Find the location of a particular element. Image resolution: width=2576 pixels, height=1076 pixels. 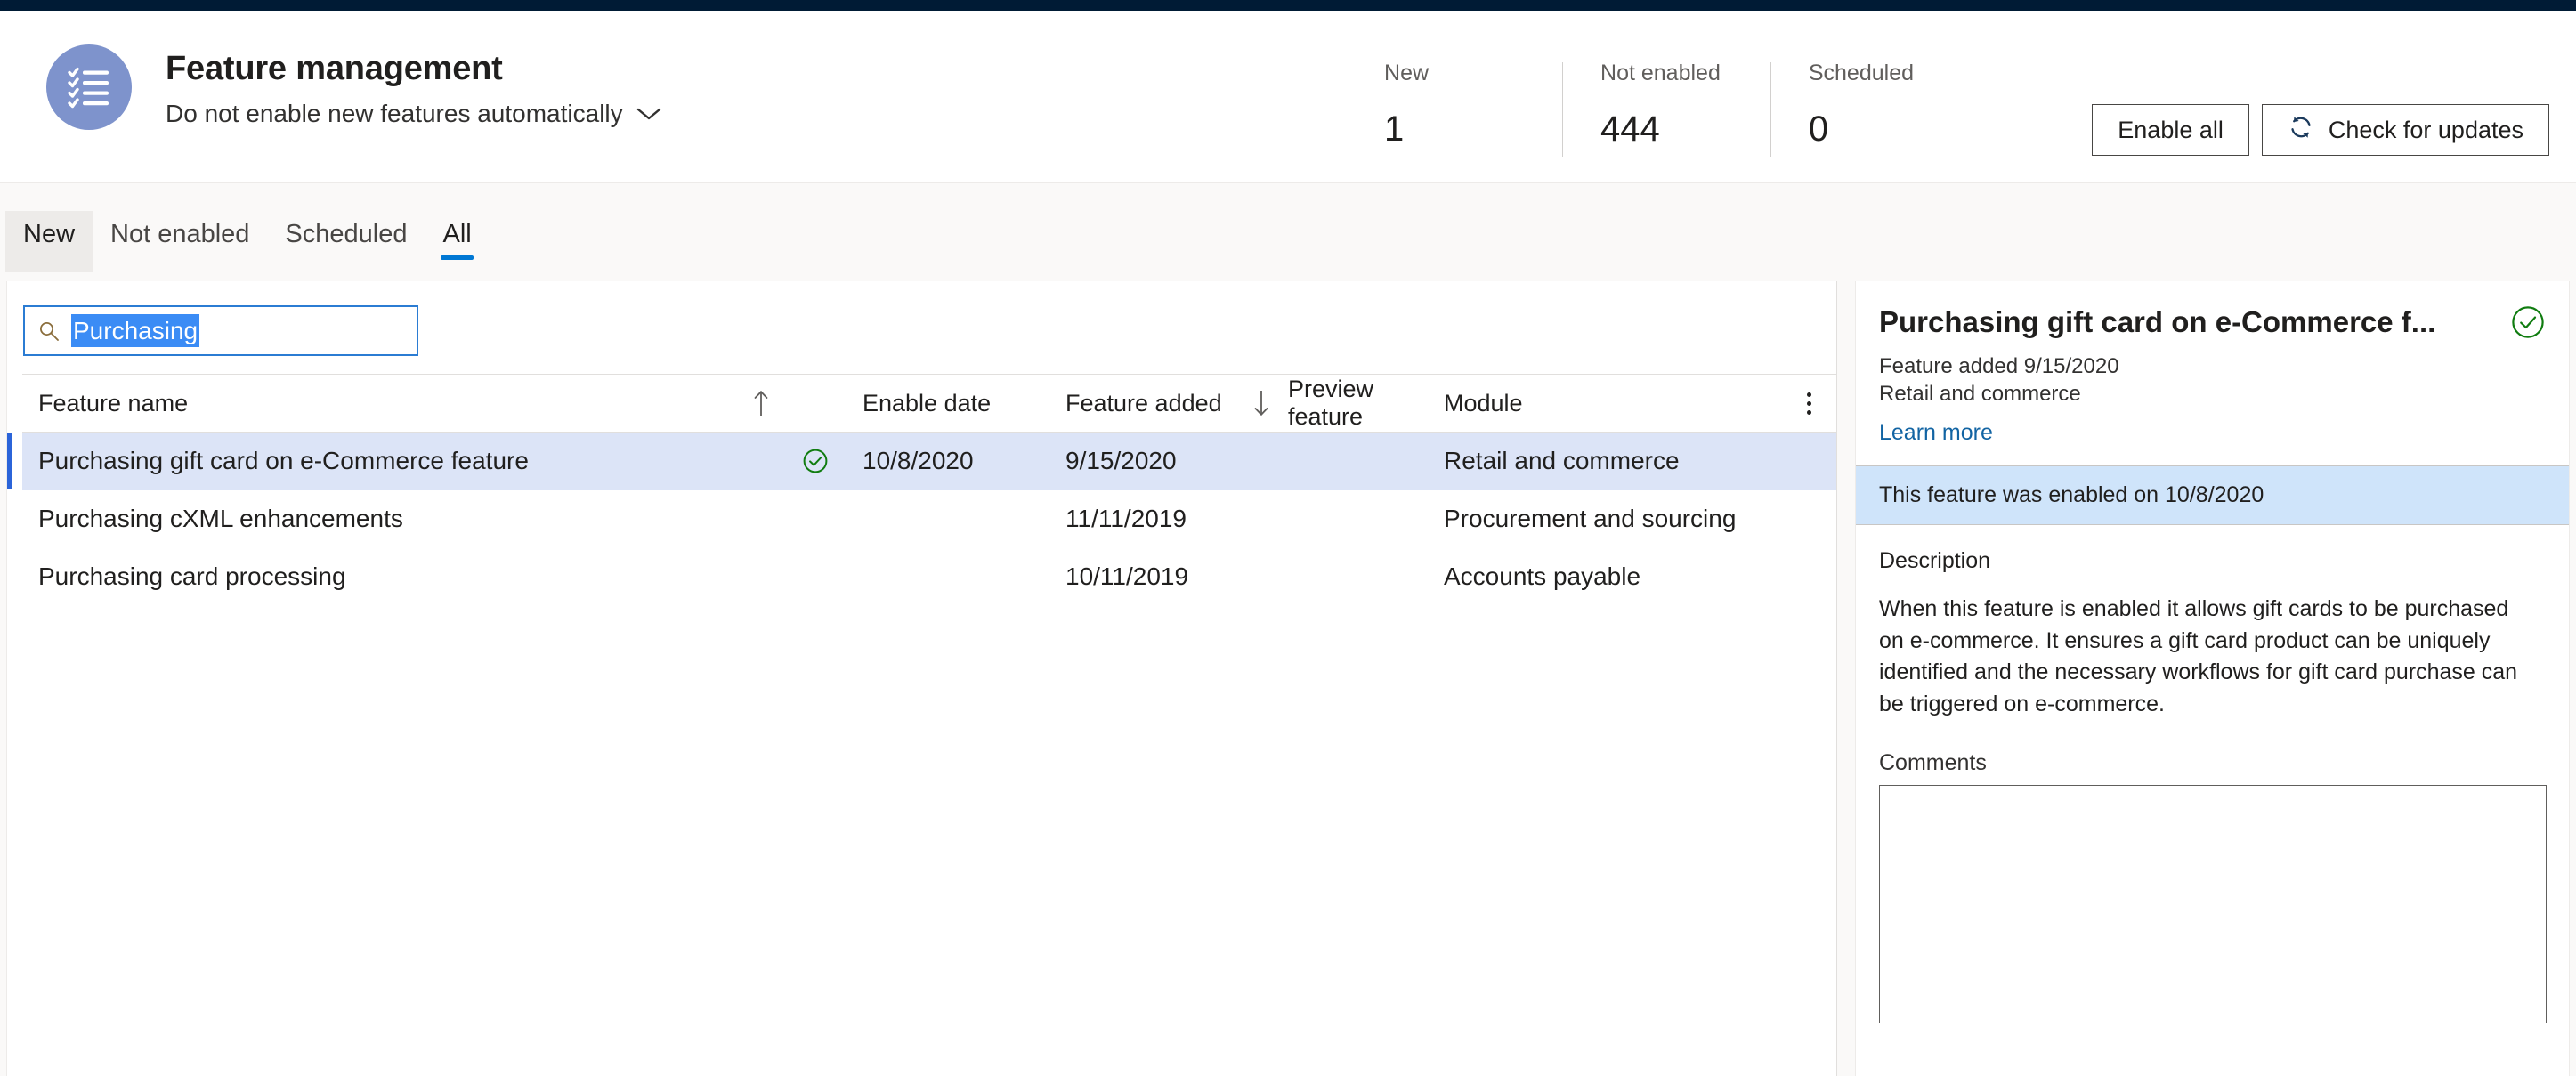

chevron-down-icon is located at coordinates (649, 114).